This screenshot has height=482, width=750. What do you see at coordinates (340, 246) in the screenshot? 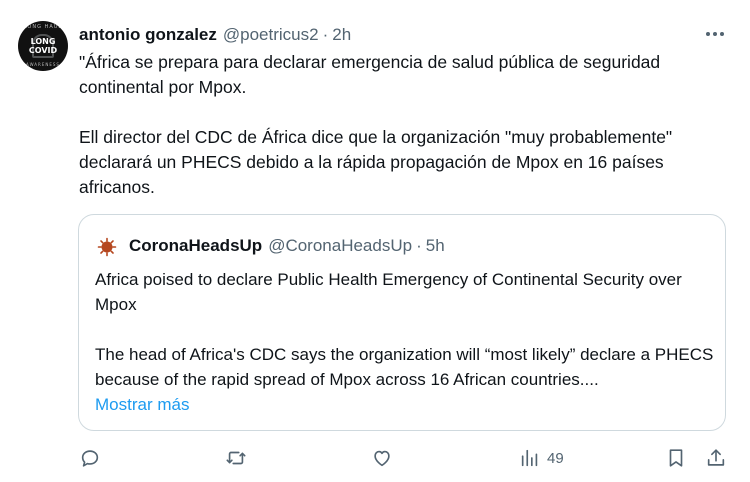
I see `quote-author-handle: @CoronaHeadsUp` at bounding box center [340, 246].